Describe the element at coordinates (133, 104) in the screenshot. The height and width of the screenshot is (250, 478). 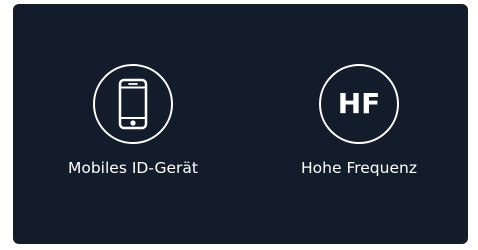
I see `smartphone-icon` at that location.